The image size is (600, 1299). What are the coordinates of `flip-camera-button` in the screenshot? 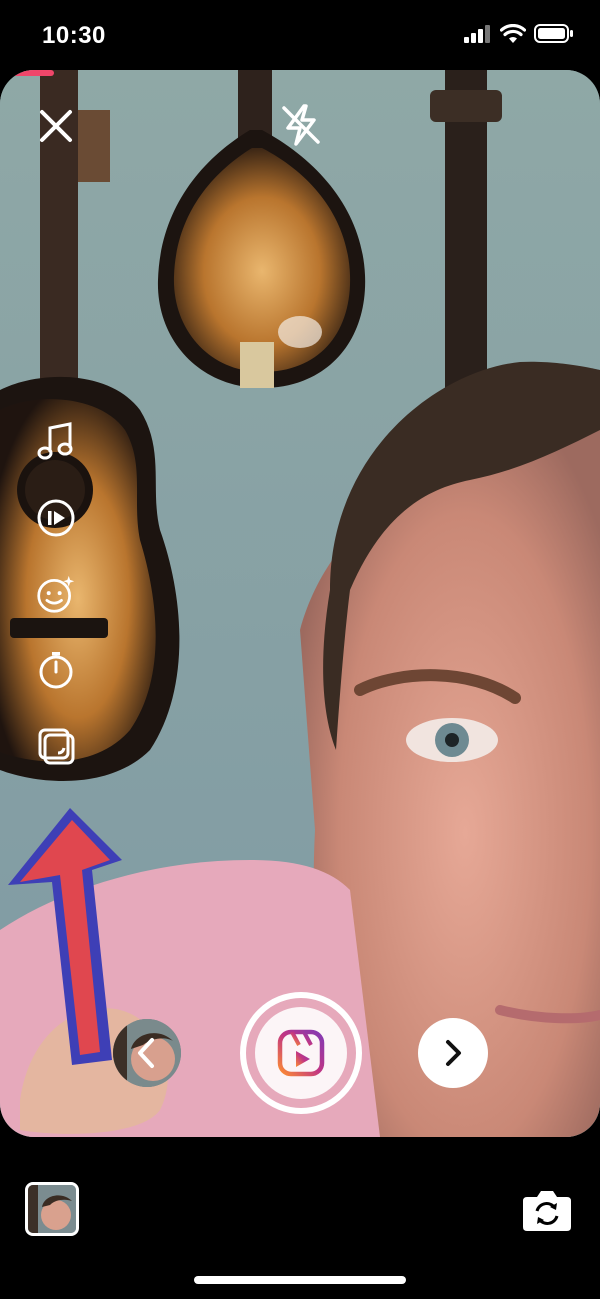 It's located at (547, 1210).